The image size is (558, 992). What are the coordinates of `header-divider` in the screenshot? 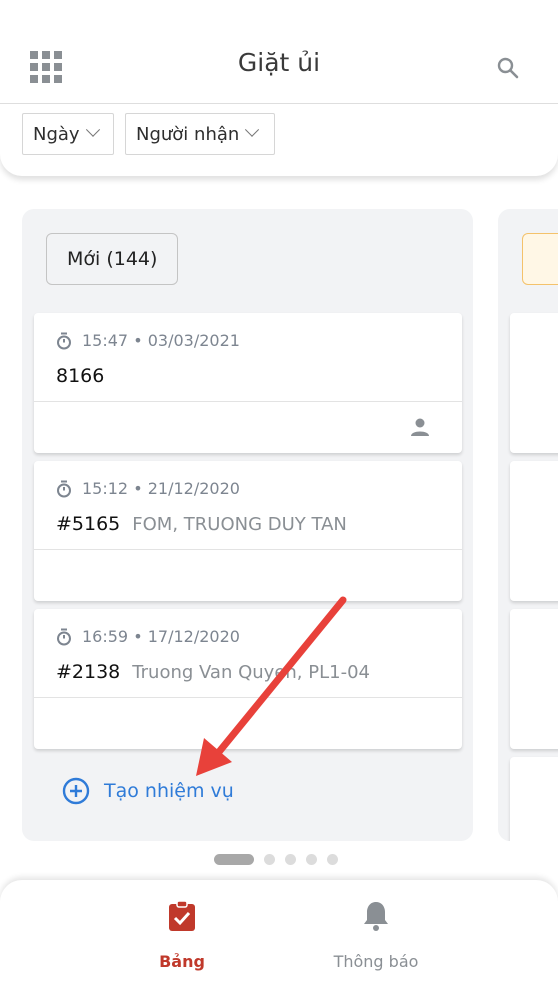 It's located at (279, 103).